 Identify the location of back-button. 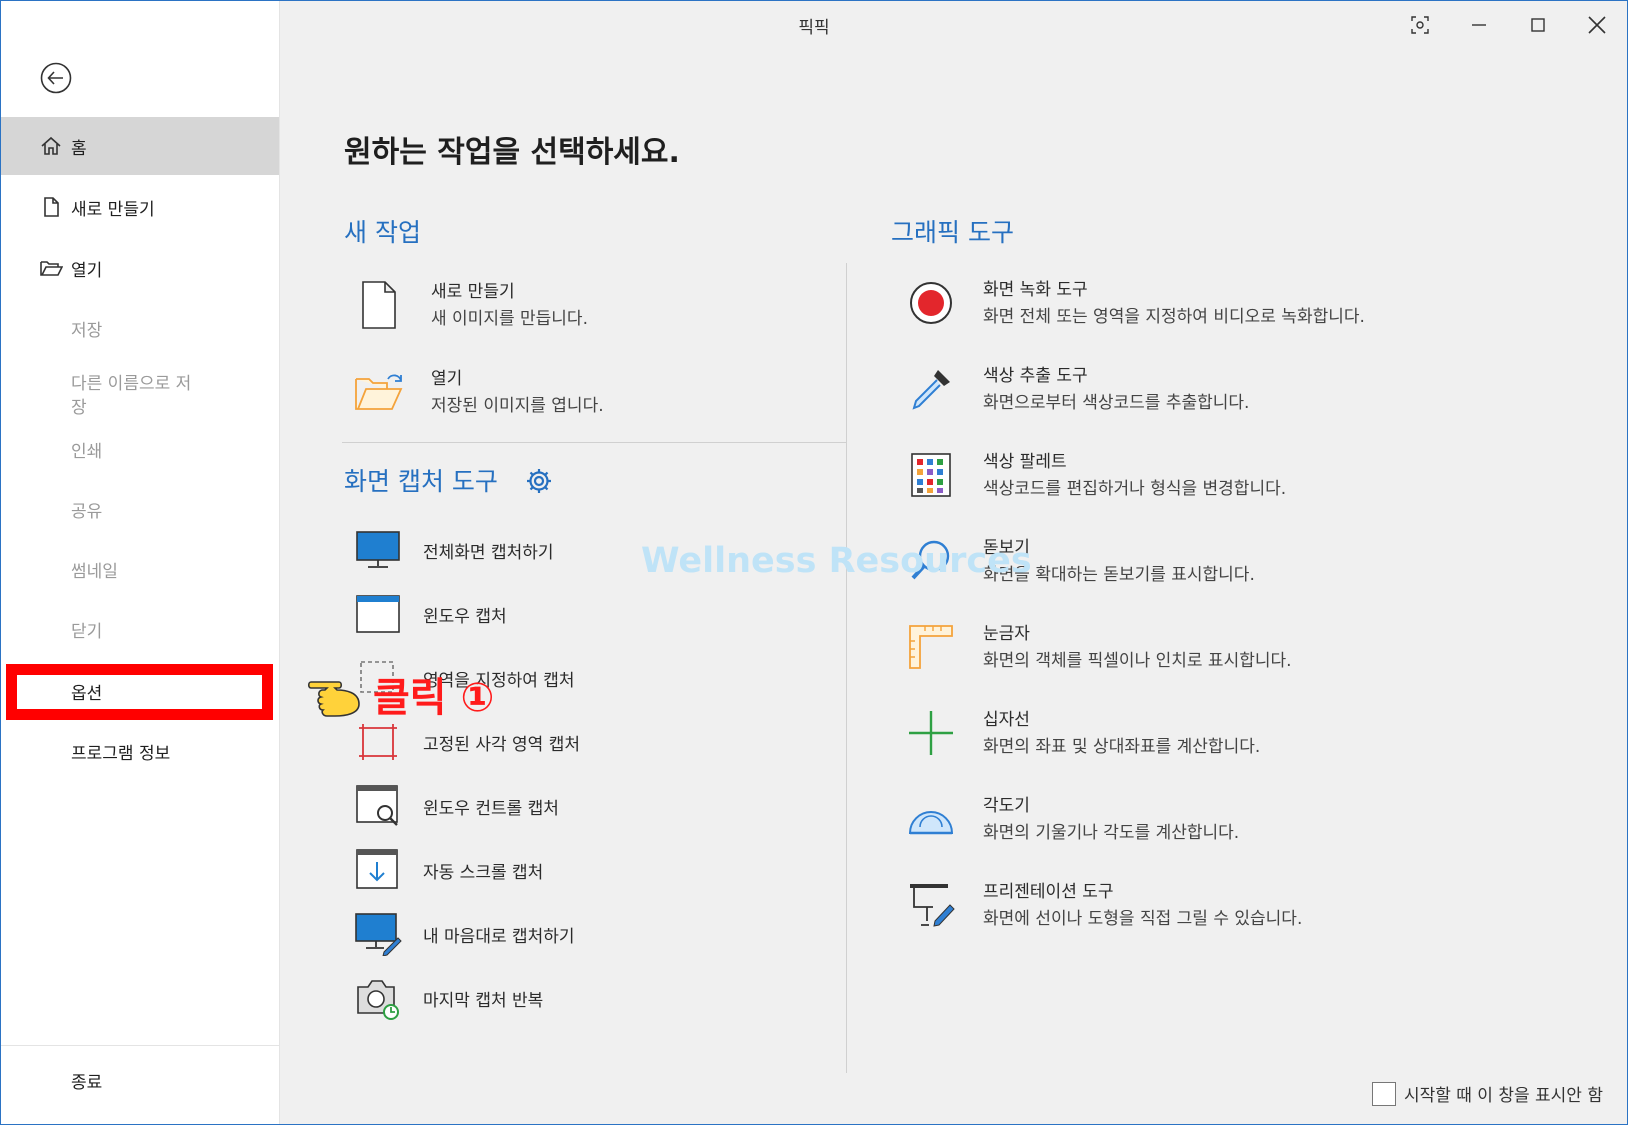
(56, 78).